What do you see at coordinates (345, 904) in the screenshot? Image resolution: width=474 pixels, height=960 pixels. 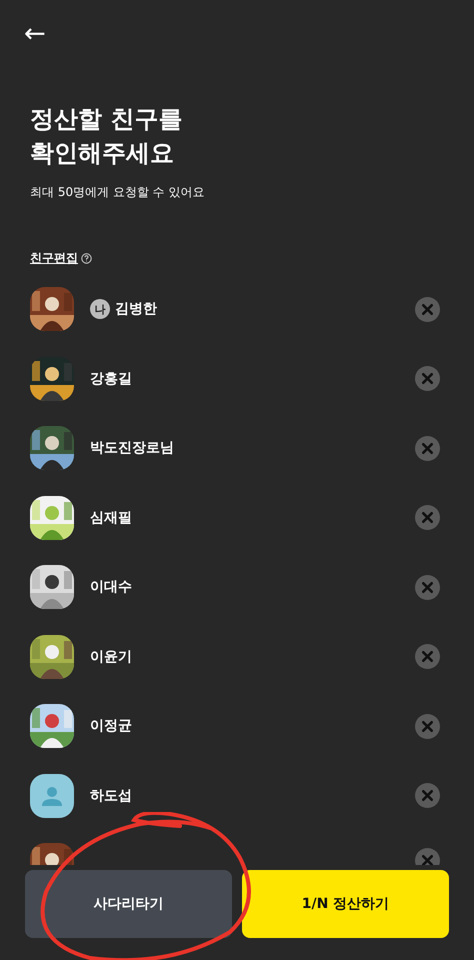 I see `split-button: 1/N 정산하기` at bounding box center [345, 904].